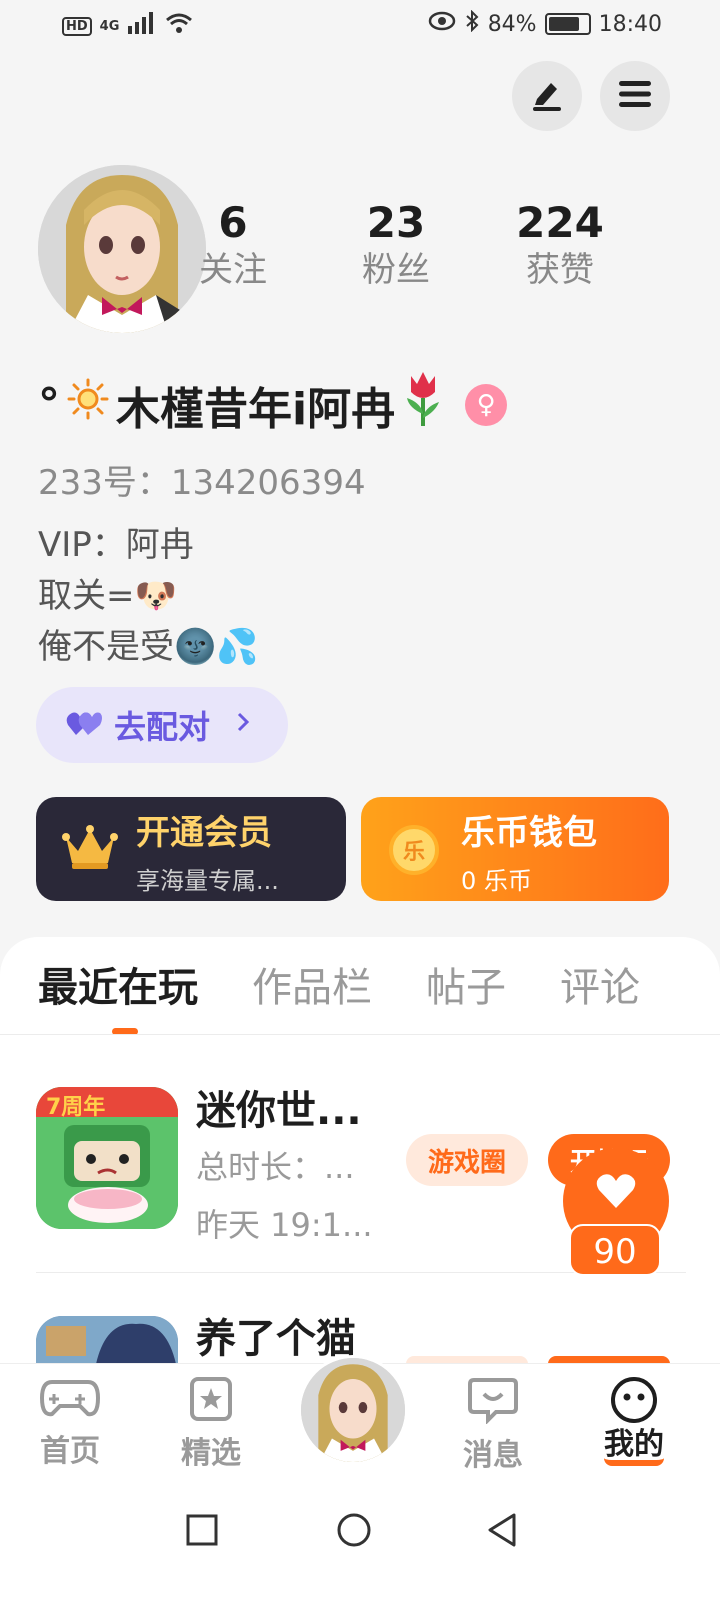 The width and height of the screenshot is (720, 1600). Describe the element at coordinates (423, 404) in the screenshot. I see `tulip-icon` at that location.